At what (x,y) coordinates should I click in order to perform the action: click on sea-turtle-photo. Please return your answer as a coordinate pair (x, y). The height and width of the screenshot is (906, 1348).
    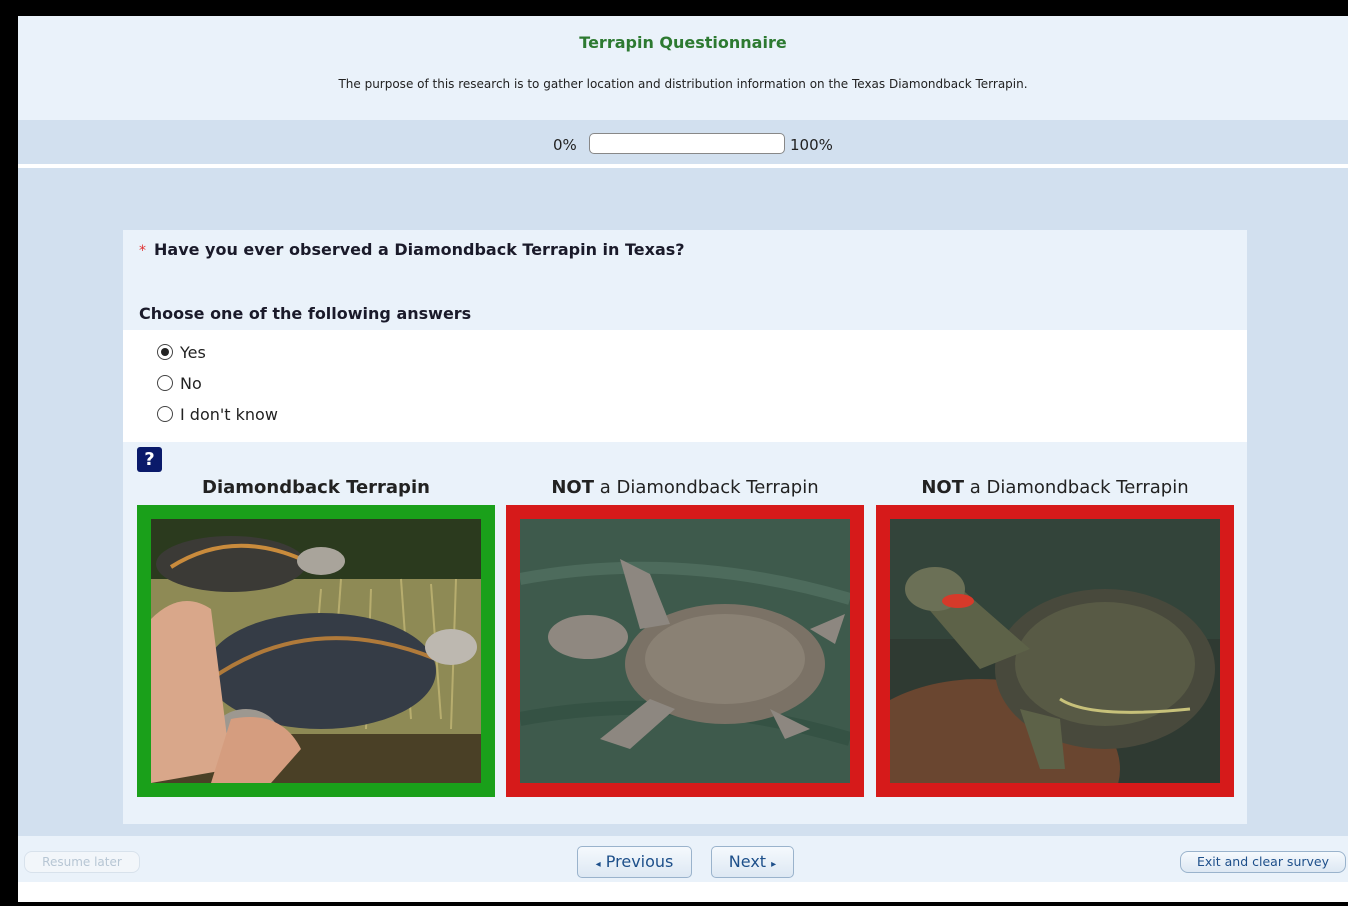
    Looking at the image, I should click on (685, 651).